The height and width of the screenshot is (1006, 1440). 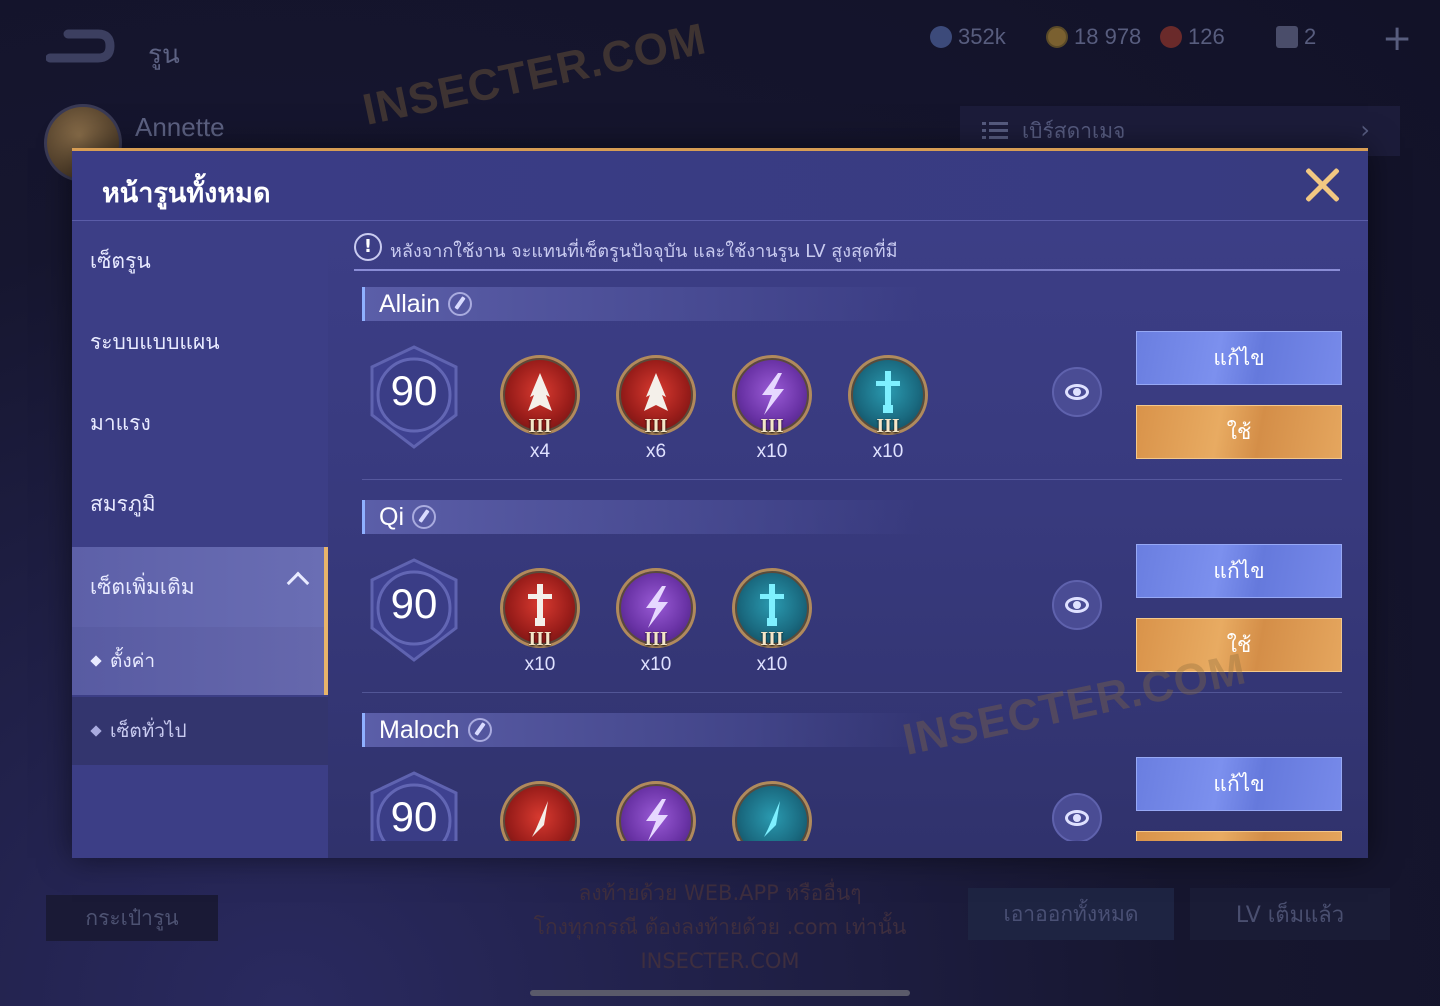 What do you see at coordinates (186, 193) in the screenshot?
I see `modal-title: หน้ารูนทั้งหมด` at bounding box center [186, 193].